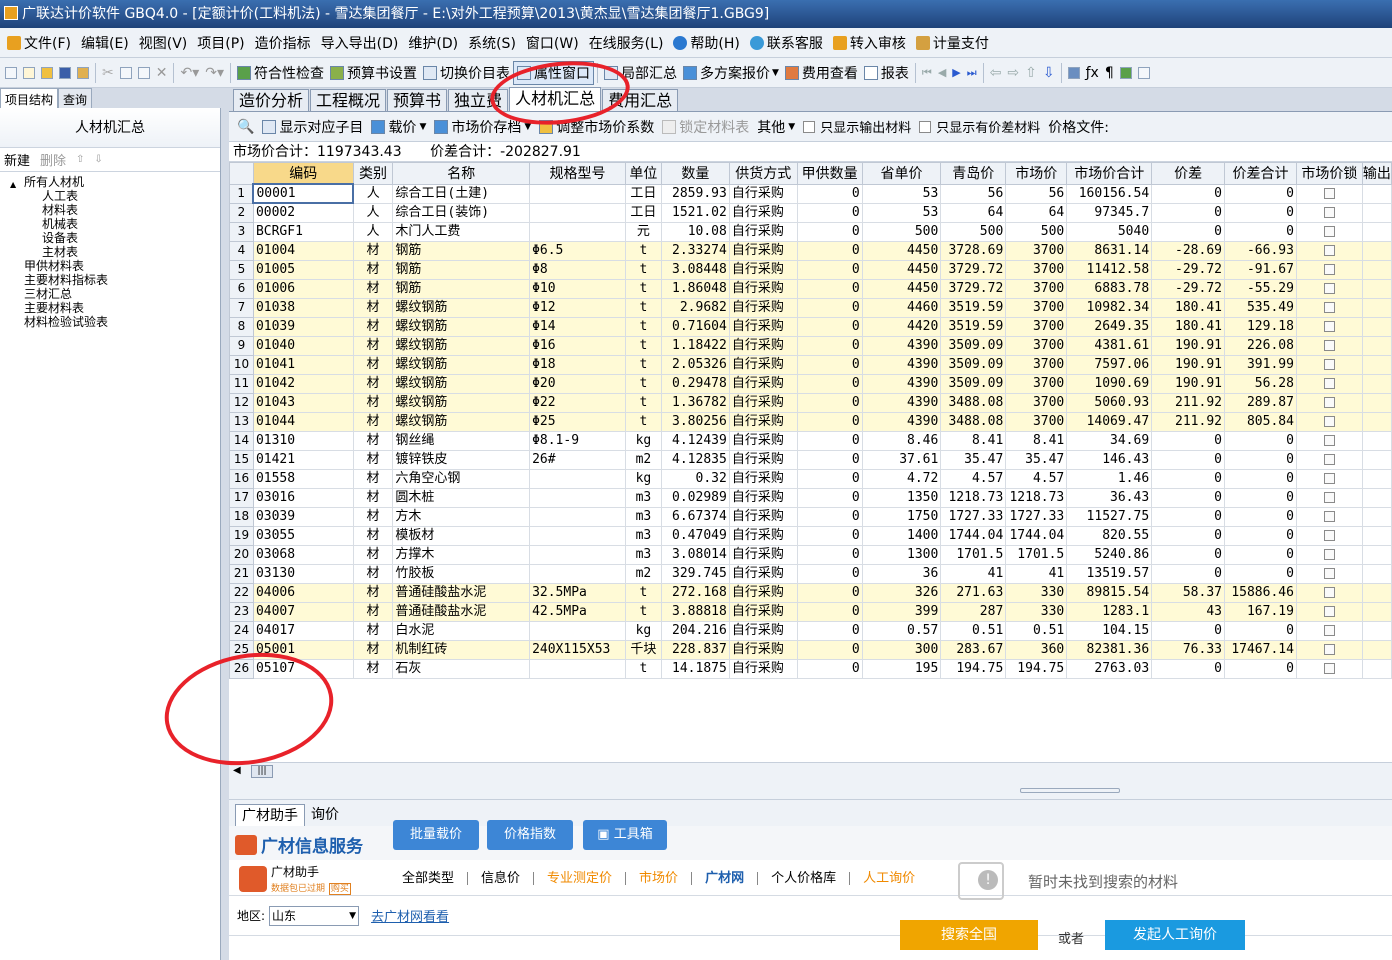  Describe the element at coordinates (1109, 269) in the screenshot. I see `table-cell: 11412.58` at that location.